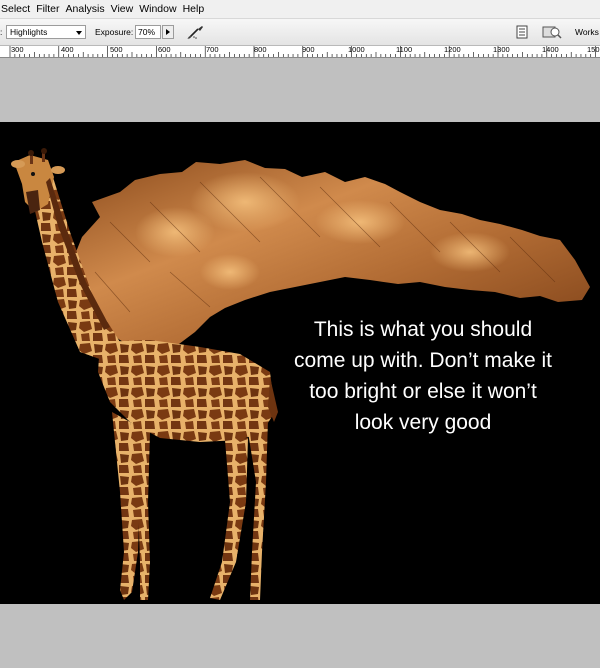 This screenshot has height=668, width=600. What do you see at coordinates (587, 32) in the screenshot?
I see `workspace-label: Works` at bounding box center [587, 32].